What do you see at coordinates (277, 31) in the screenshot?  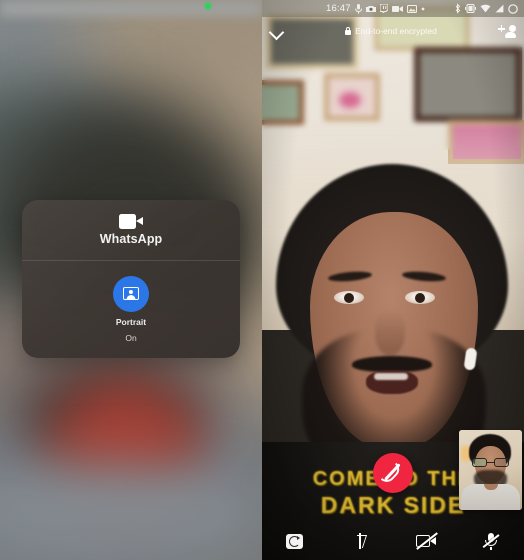 I see `chevron-down-icon` at bounding box center [277, 31].